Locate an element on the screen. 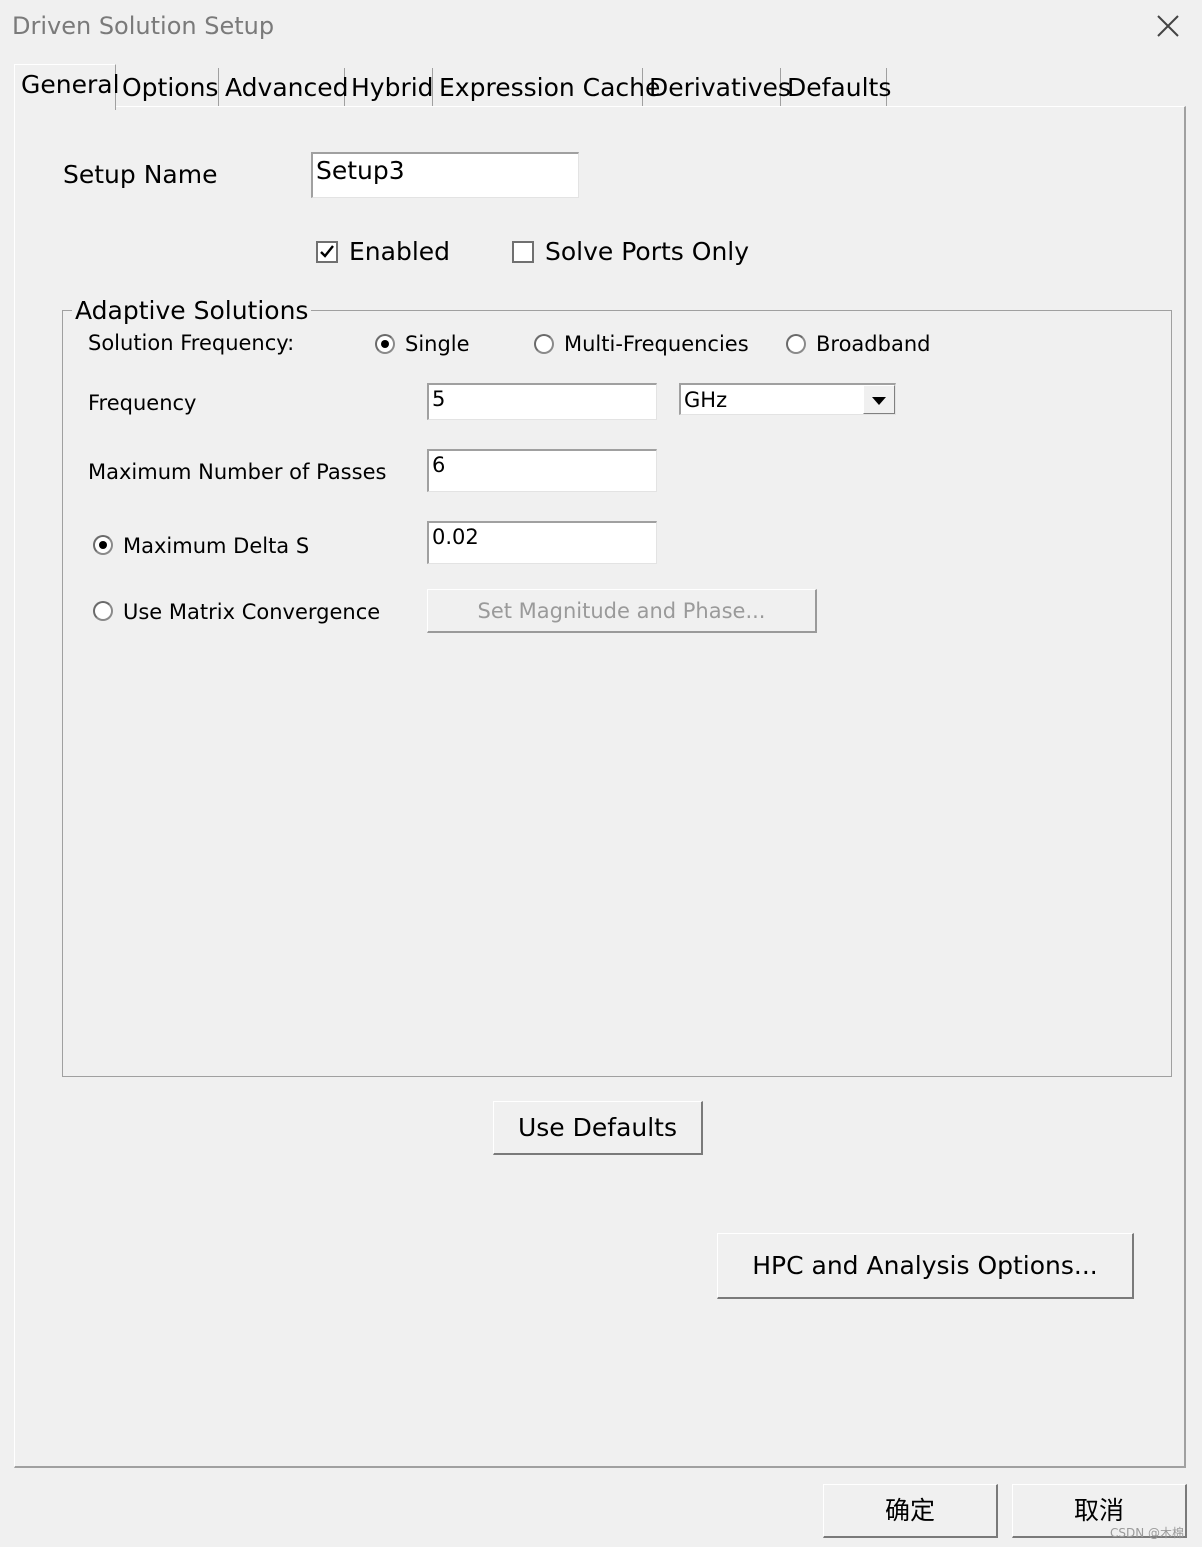 This screenshot has height=1547, width=1202. tab-advanced: Advanced is located at coordinates (284, 87).